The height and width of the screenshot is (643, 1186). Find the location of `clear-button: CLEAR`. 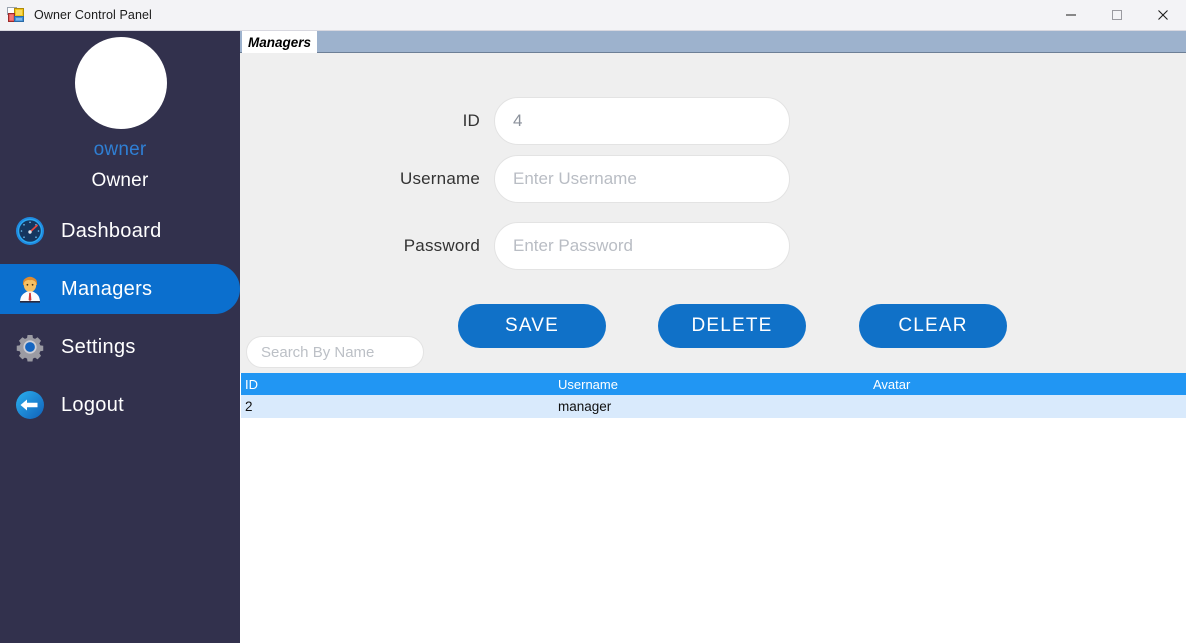

clear-button: CLEAR is located at coordinates (933, 326).